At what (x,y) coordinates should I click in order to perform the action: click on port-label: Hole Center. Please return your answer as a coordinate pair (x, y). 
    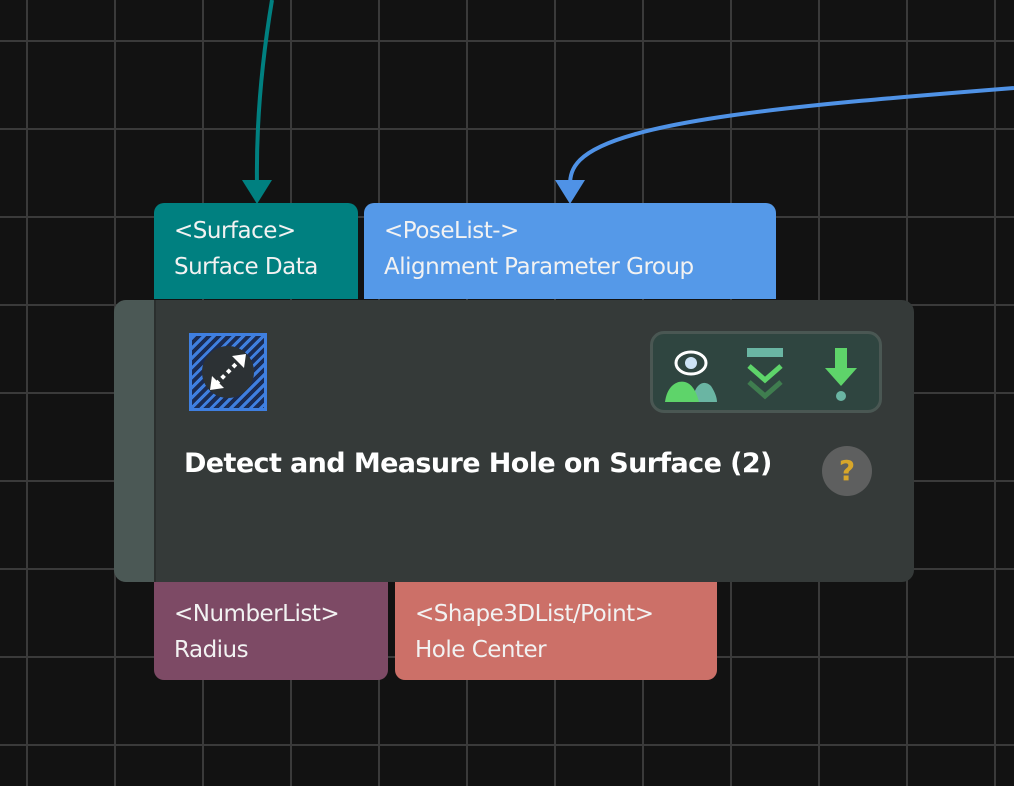
    Looking at the image, I should click on (481, 650).